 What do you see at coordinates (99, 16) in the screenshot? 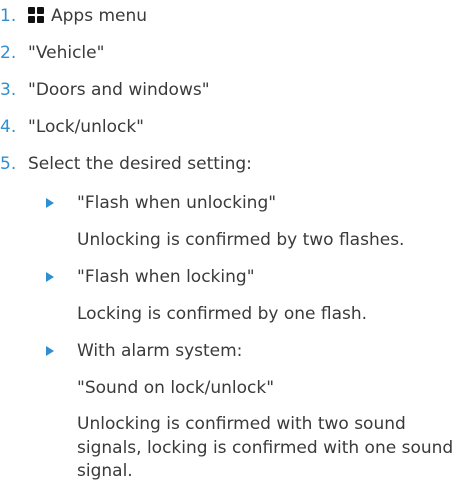
I see `step-text: Apps menu` at bounding box center [99, 16].